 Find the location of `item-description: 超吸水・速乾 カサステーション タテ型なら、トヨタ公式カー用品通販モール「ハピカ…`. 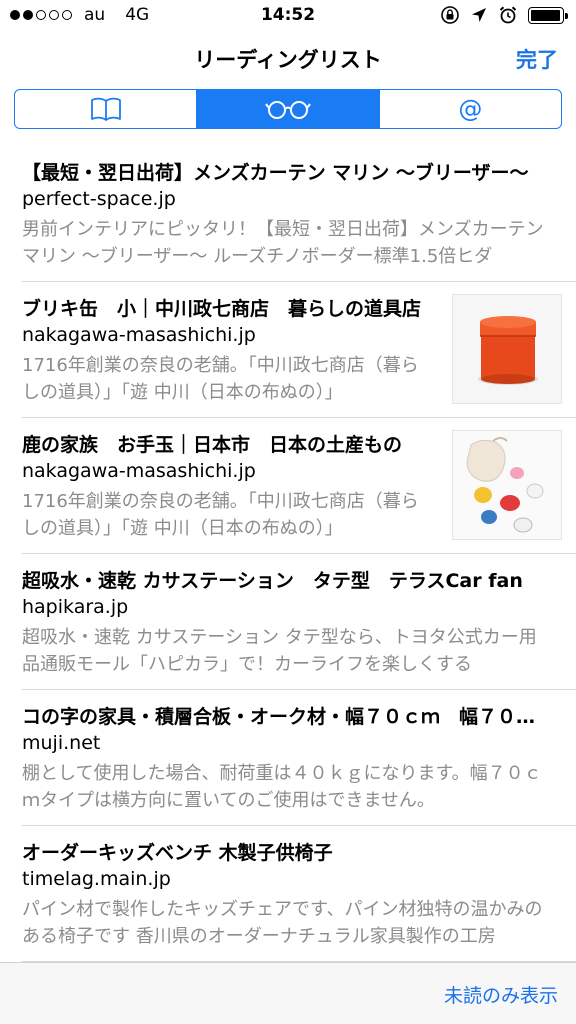

item-description: 超吸水・速乾 カサステーション タテ型なら、トヨタ公式カー用品通販モール「ハピカ… is located at coordinates (279, 651).